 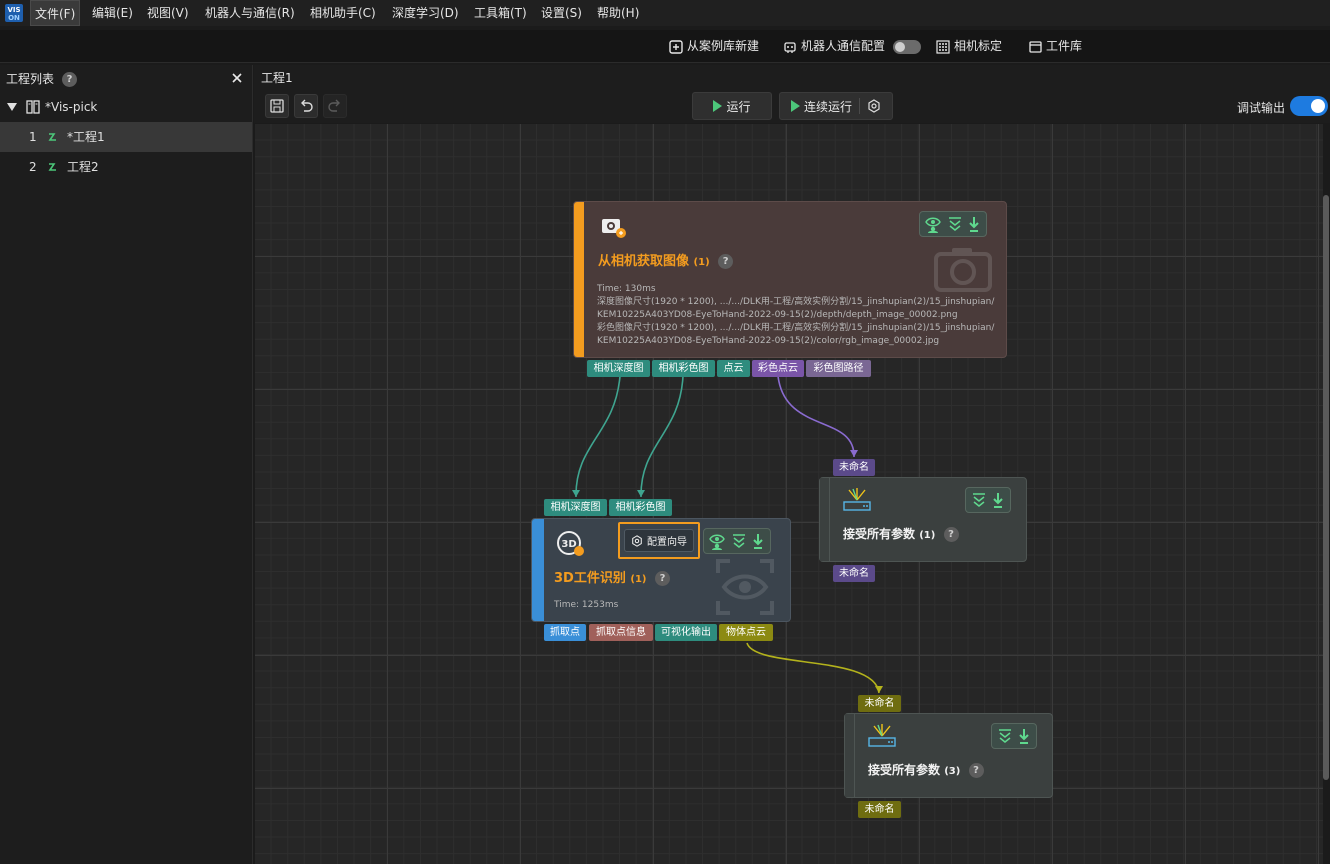 I want to click on workpiece-library-button: 工件库, so click(x=1055, y=46).